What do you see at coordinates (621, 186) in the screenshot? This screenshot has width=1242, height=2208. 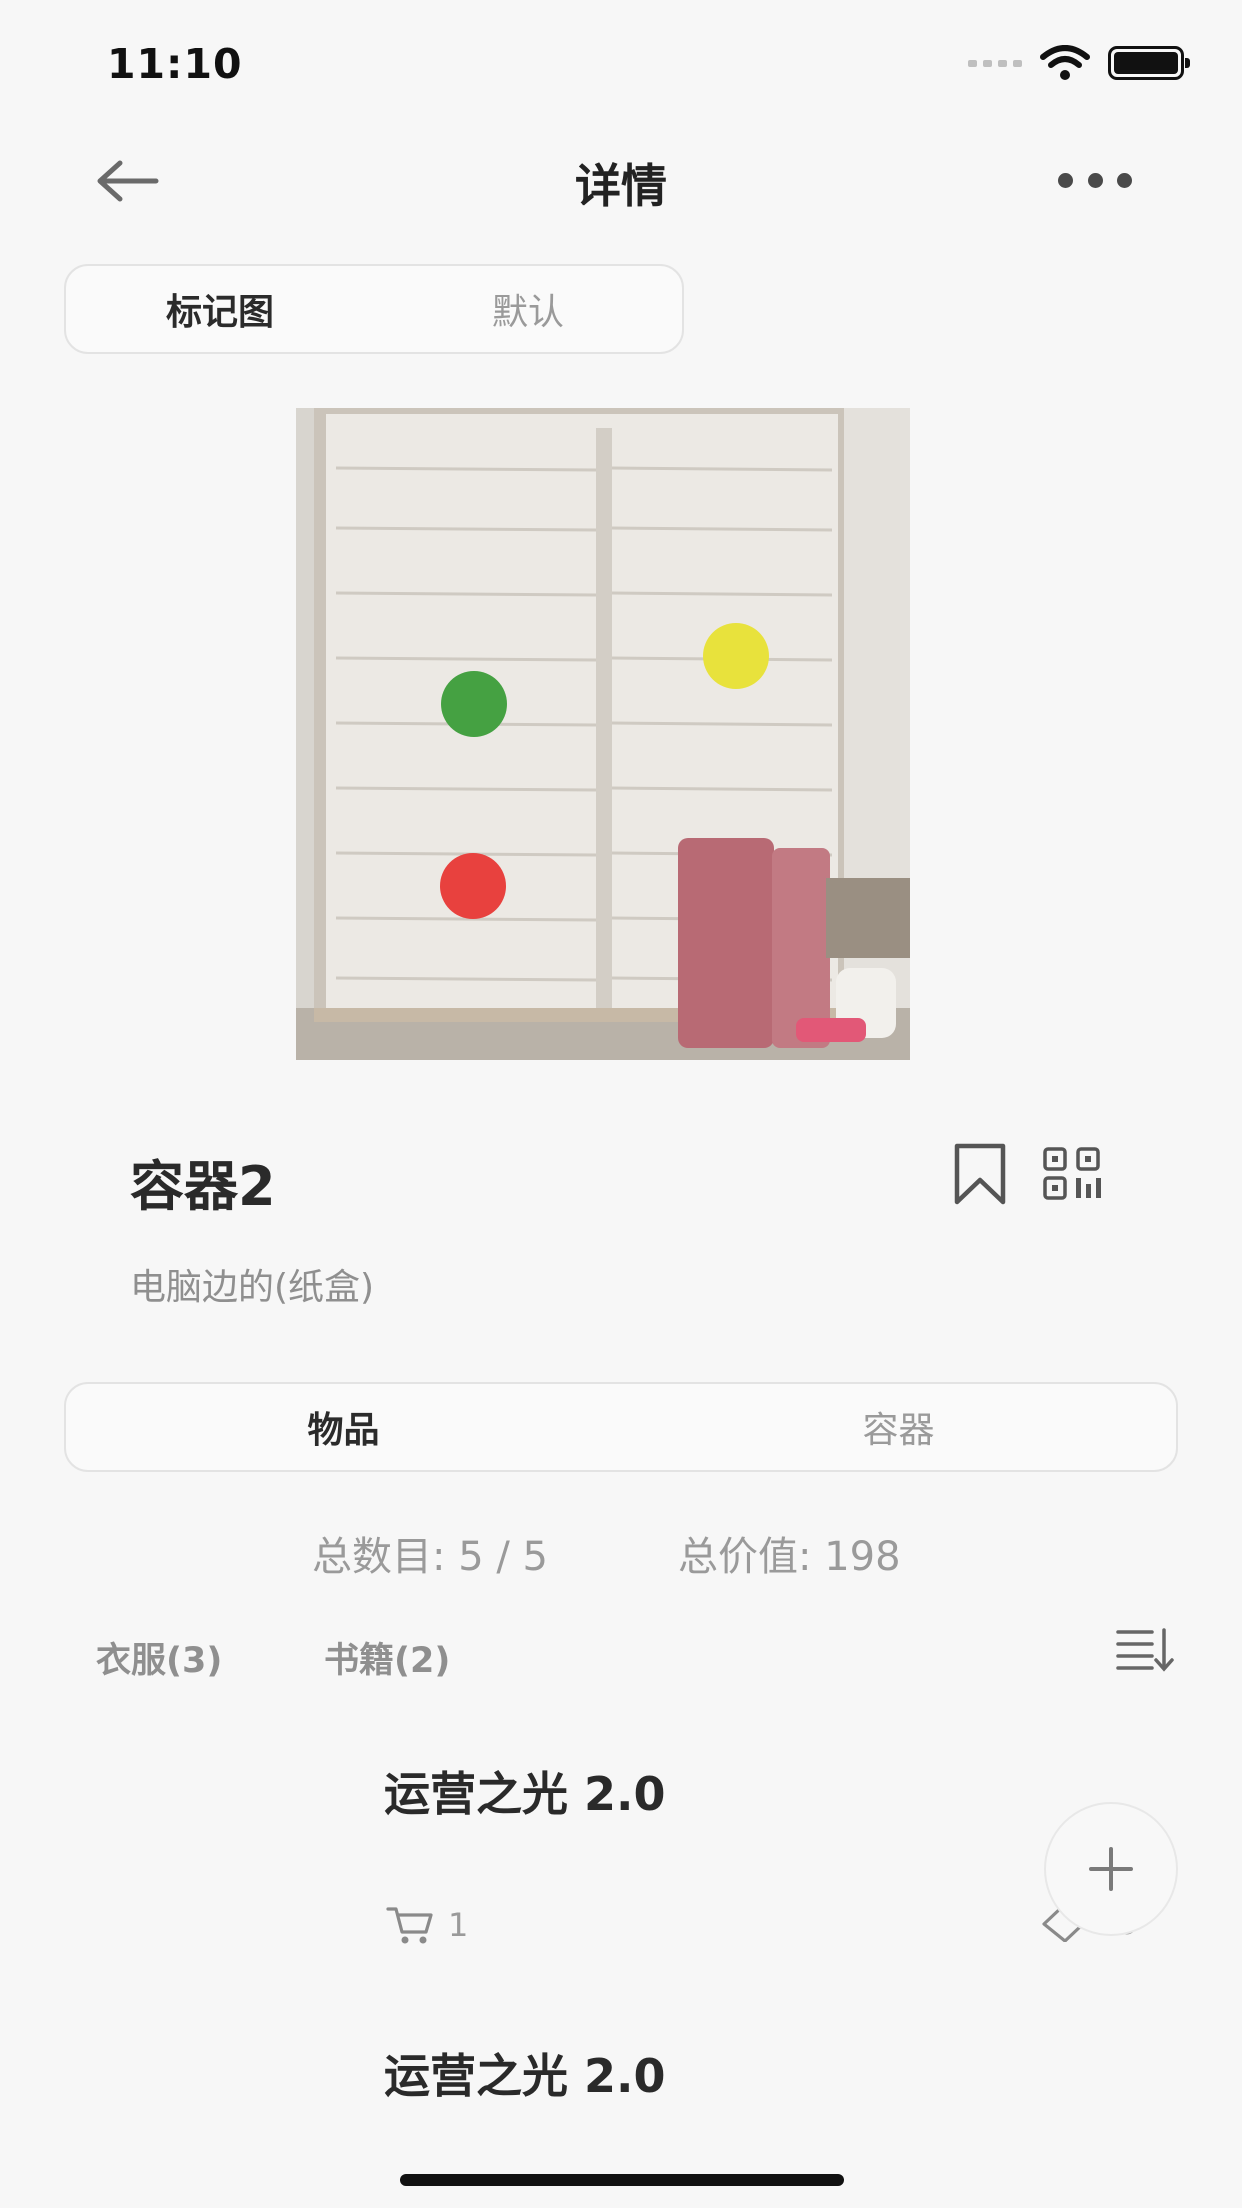 I see `page-title: 详情` at bounding box center [621, 186].